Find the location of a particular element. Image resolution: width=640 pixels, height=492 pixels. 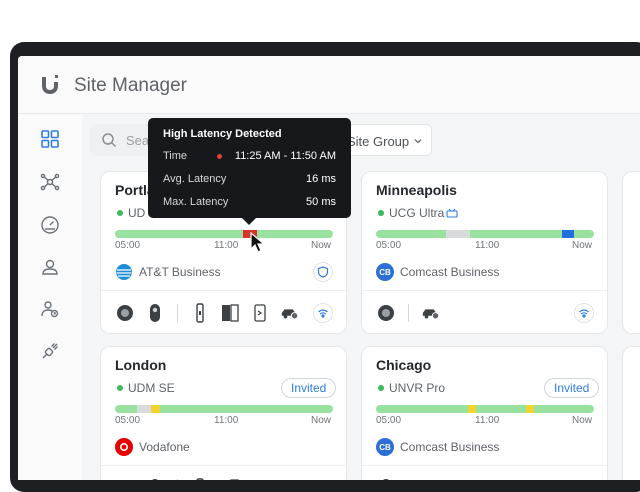

dashboard-grid-icon is located at coordinates (50, 139).